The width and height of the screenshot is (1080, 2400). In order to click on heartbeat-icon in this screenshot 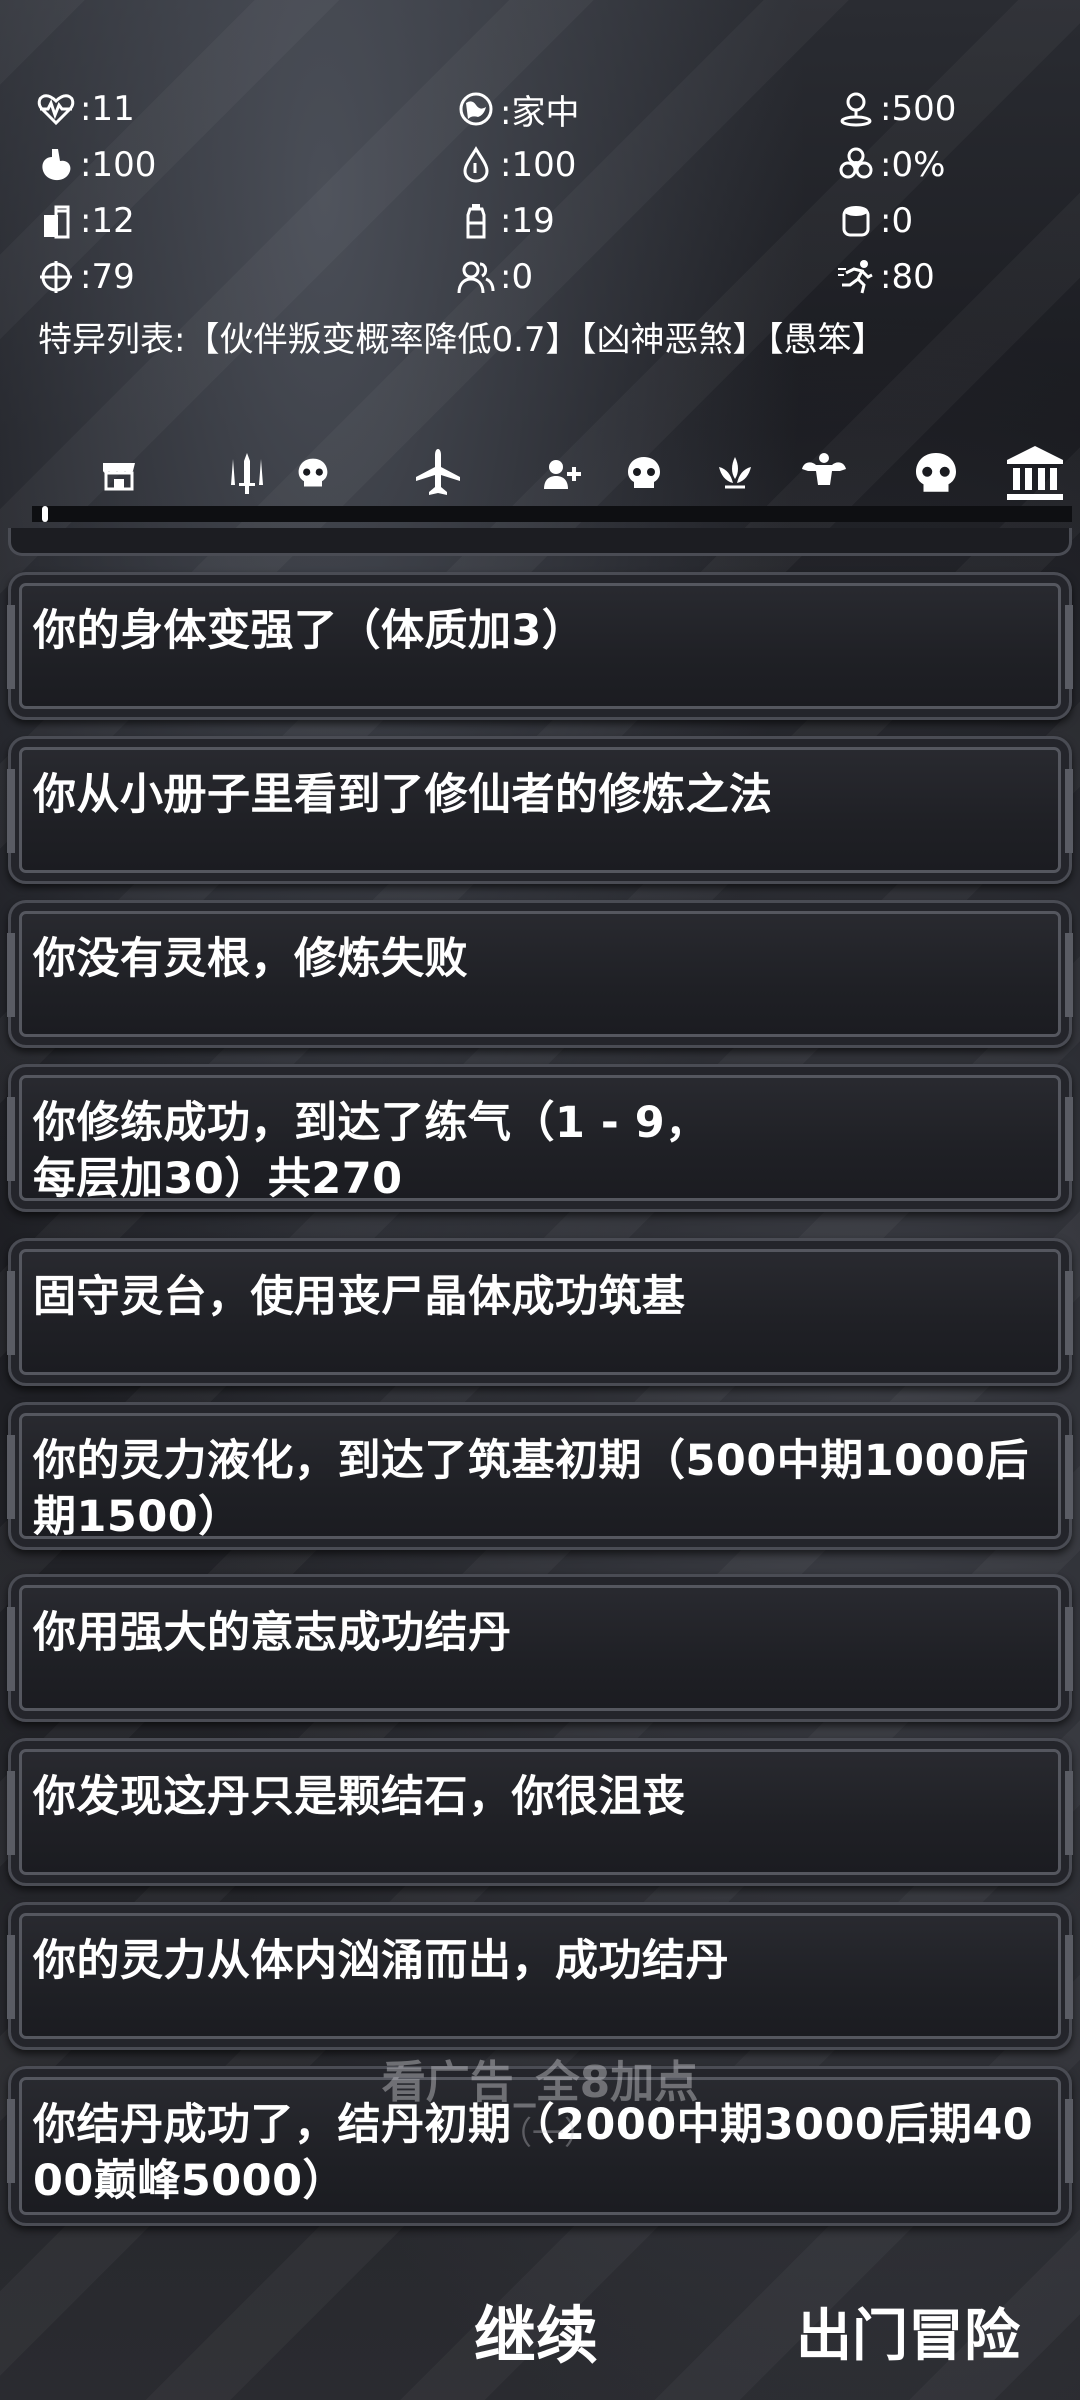, I will do `click(56, 110)`.